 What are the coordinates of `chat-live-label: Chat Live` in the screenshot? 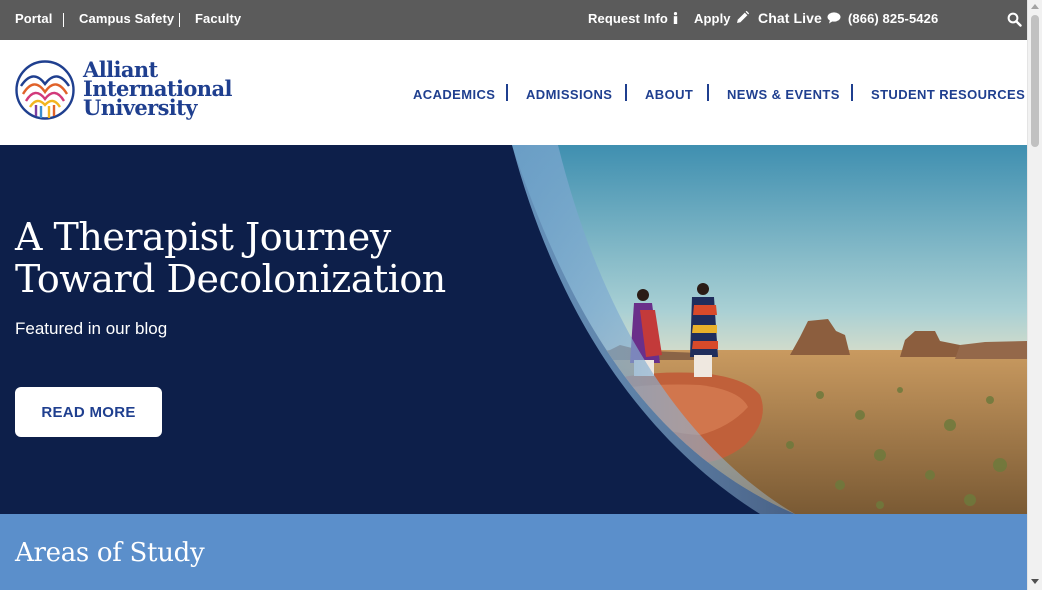 It's located at (790, 18).